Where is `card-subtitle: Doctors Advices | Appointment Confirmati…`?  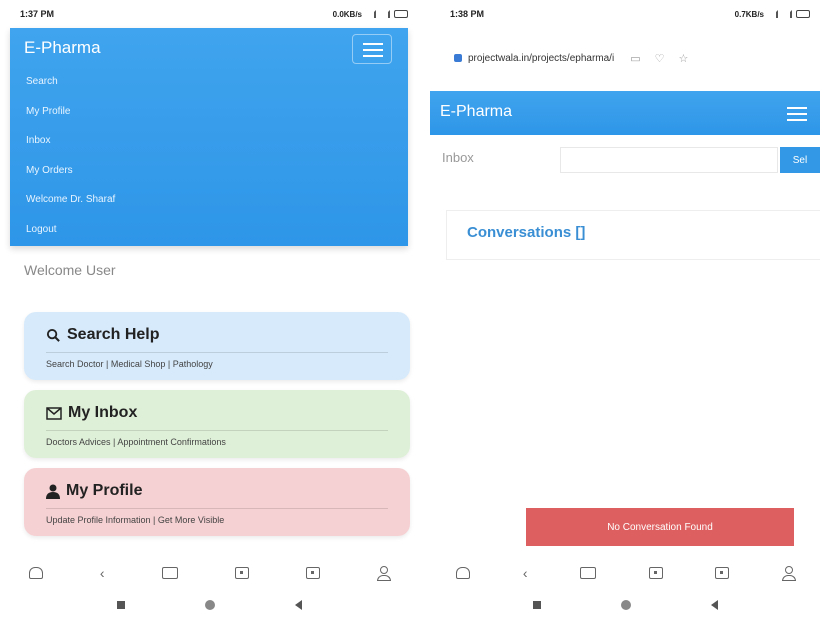
card-subtitle: Doctors Advices | Appointment Confirmati… is located at coordinates (217, 442).